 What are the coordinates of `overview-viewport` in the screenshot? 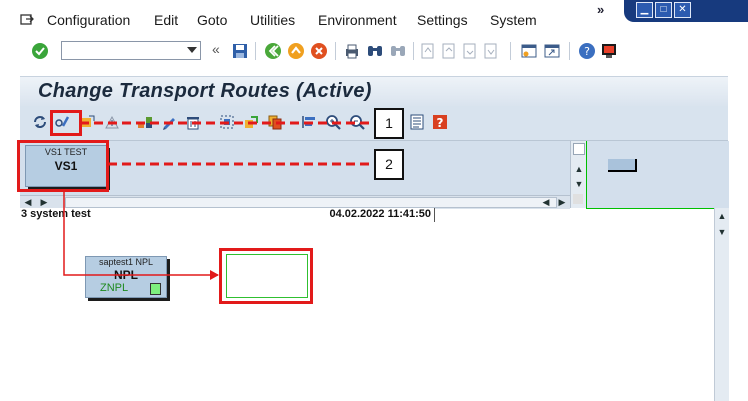 It's located at (622, 165).